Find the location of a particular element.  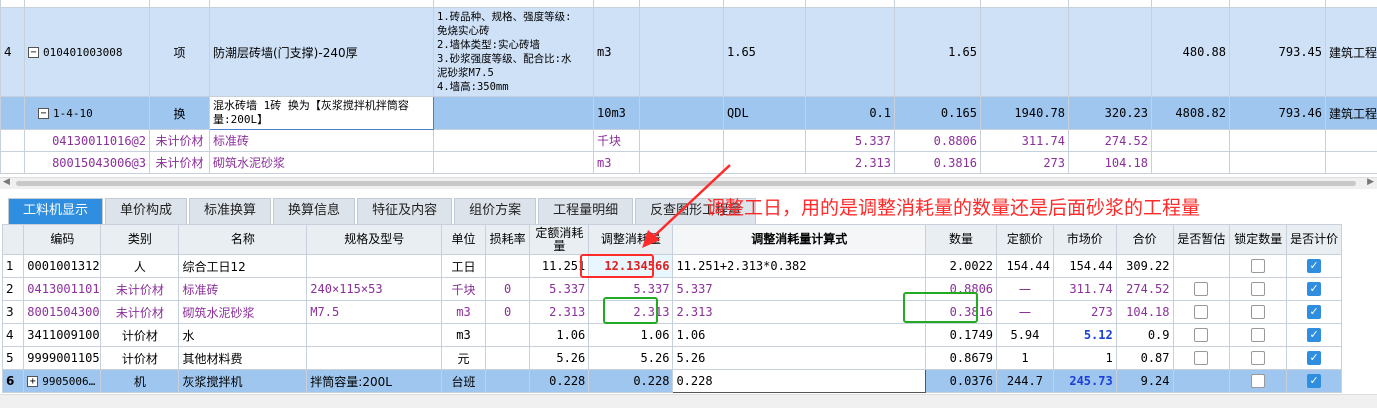

item-name: 防潮层砖墙(门支撑)-240厚 is located at coordinates (321, 52).